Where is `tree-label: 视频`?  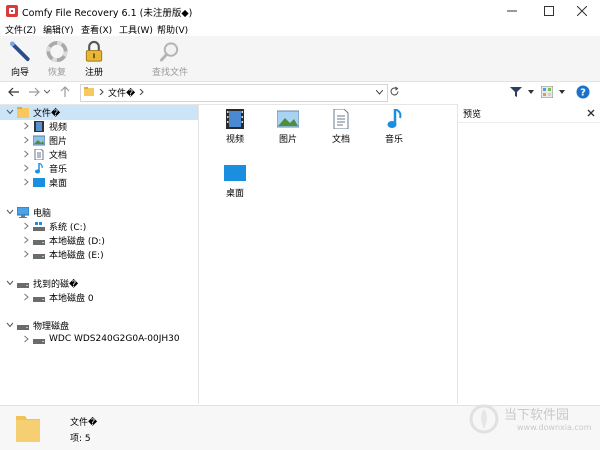 tree-label: 视频 is located at coordinates (58, 127).